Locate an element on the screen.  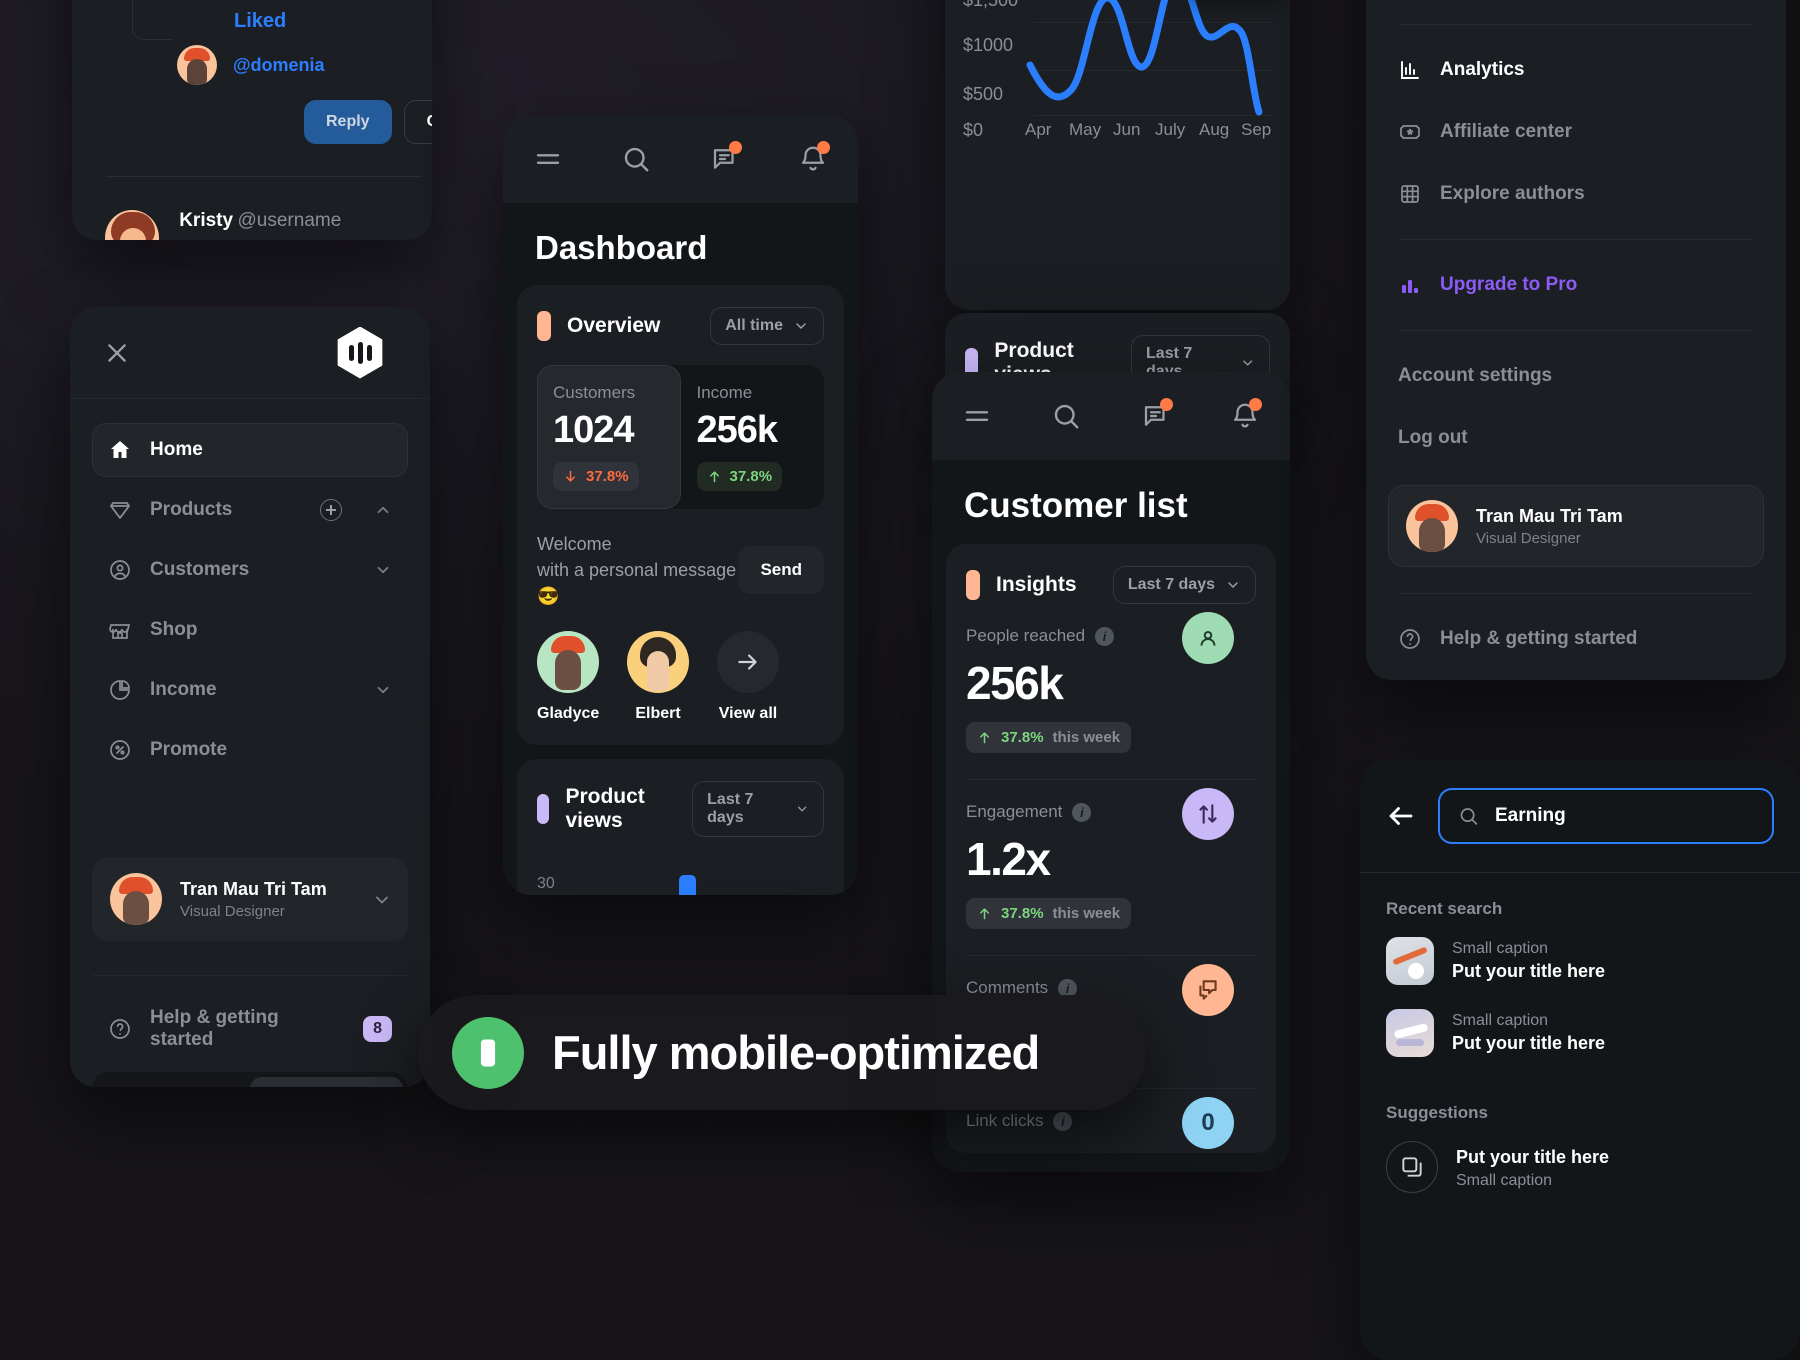
sidebar-item-shop: Shop is located at coordinates (250, 630).